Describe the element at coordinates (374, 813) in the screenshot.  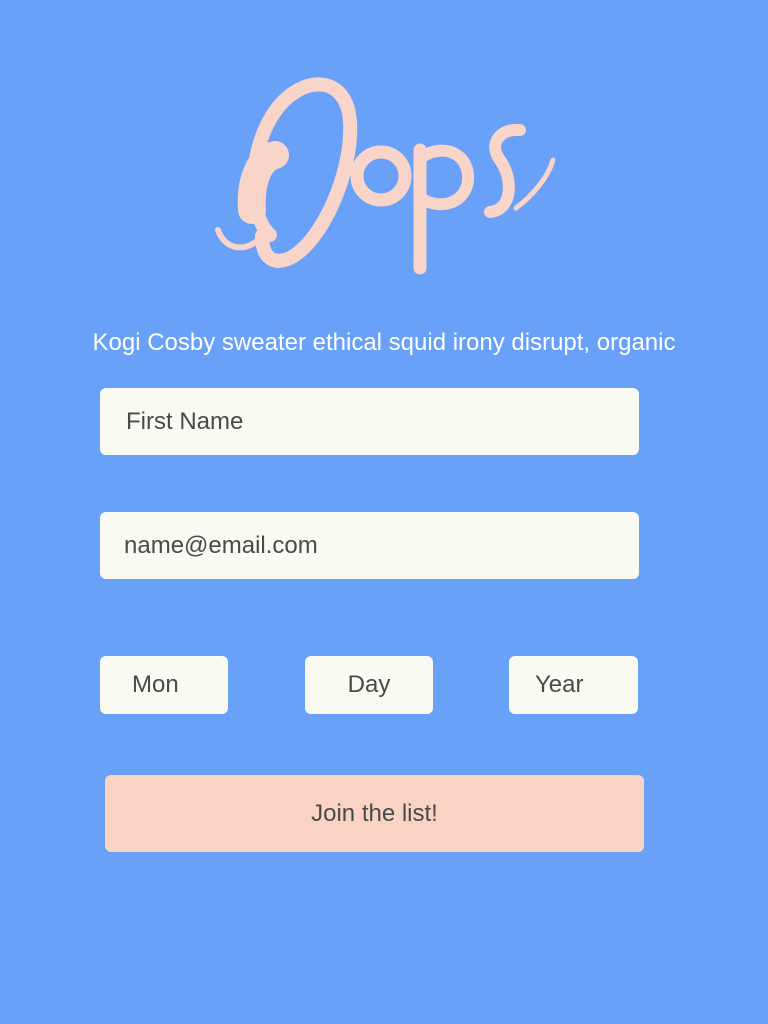
I see `join-list-button: Join the list!` at that location.